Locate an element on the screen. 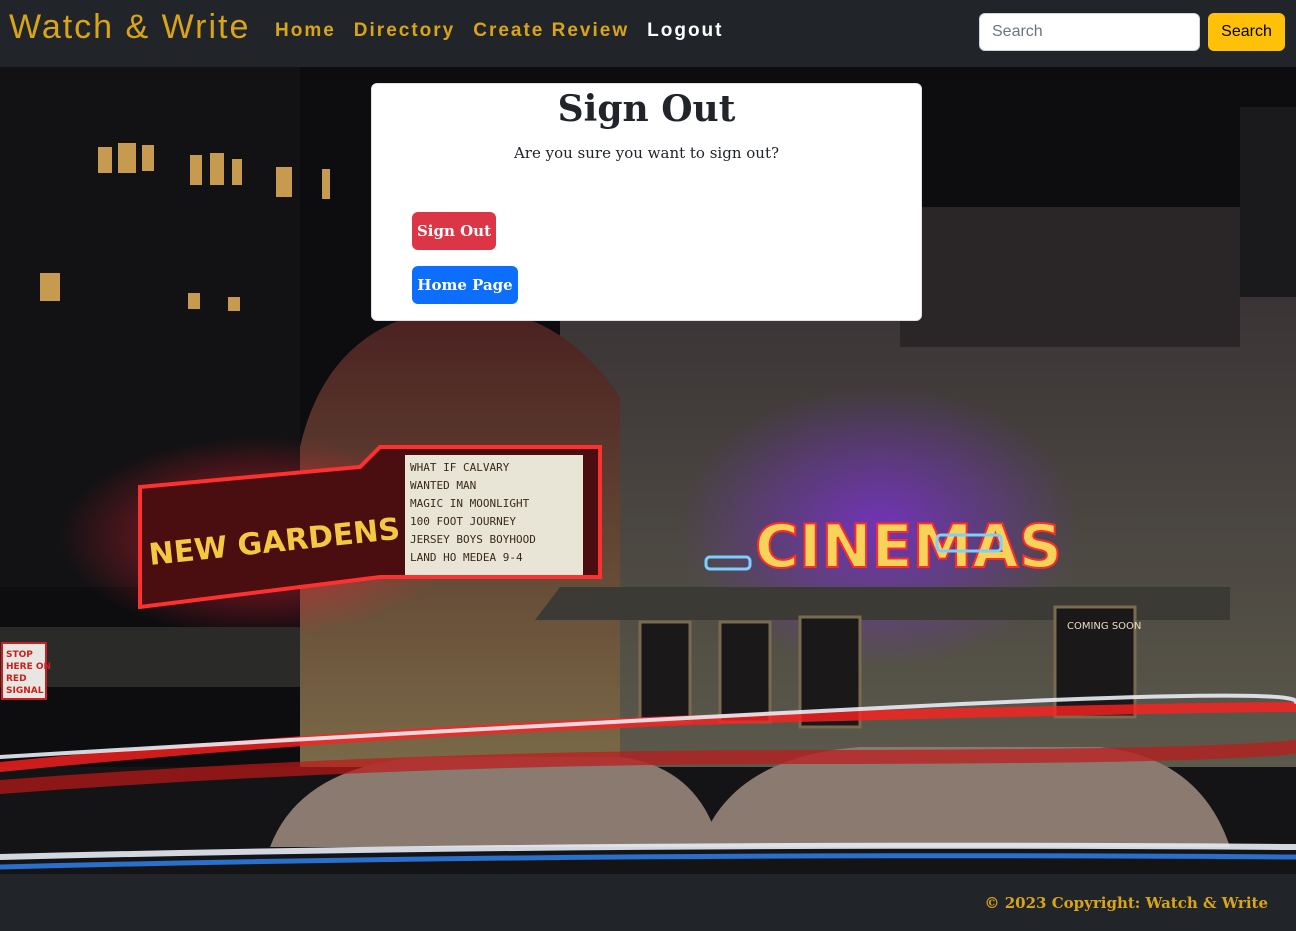 This screenshot has width=1296, height=931. svg-text: HERE ON is located at coordinates (28, 667).